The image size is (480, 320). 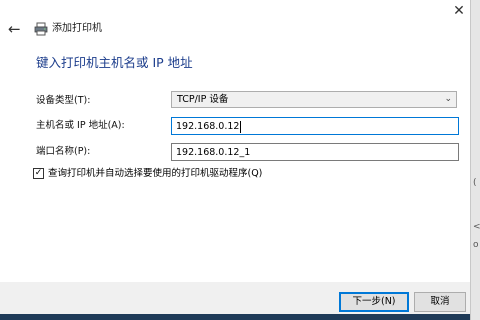 I want to click on device-type-label: 设备类型(T):, so click(x=63, y=100).